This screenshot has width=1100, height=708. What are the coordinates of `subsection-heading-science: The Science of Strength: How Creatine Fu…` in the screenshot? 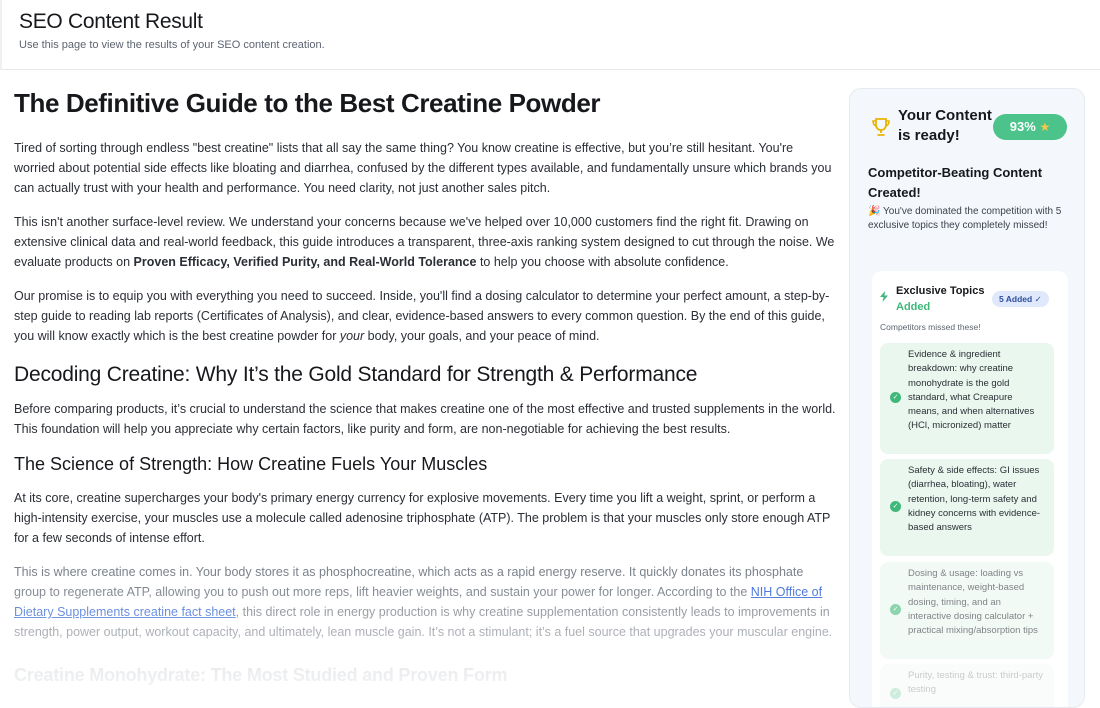 It's located at (251, 464).